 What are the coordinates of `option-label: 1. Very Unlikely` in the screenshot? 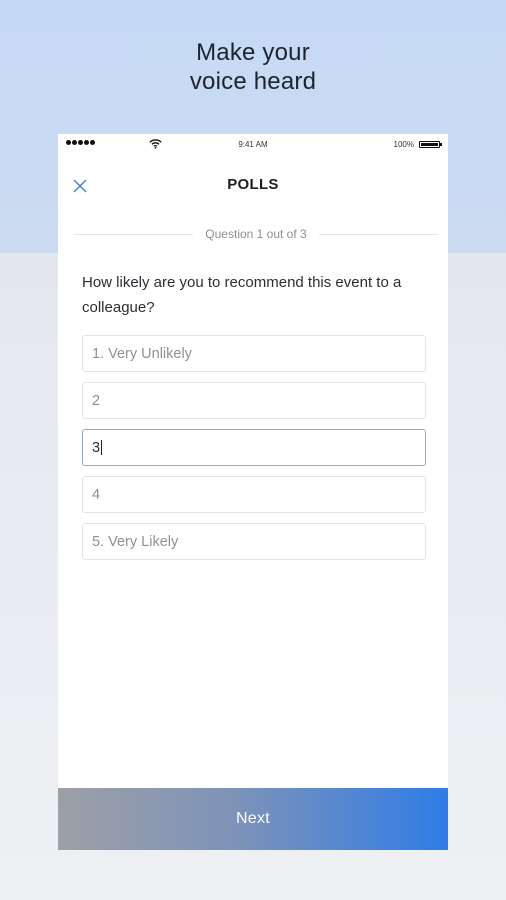 It's located at (142, 353).